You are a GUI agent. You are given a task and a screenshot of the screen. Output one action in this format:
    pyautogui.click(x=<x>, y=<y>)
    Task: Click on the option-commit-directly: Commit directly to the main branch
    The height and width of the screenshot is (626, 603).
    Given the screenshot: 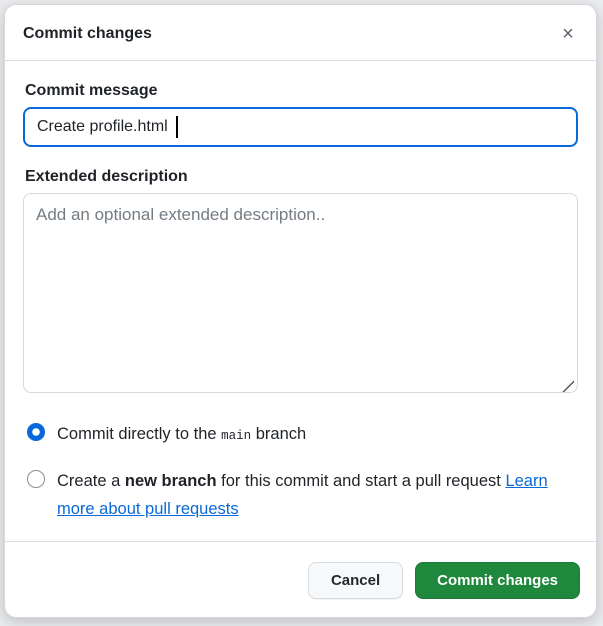 What is the action you would take?
    pyautogui.click(x=302, y=435)
    